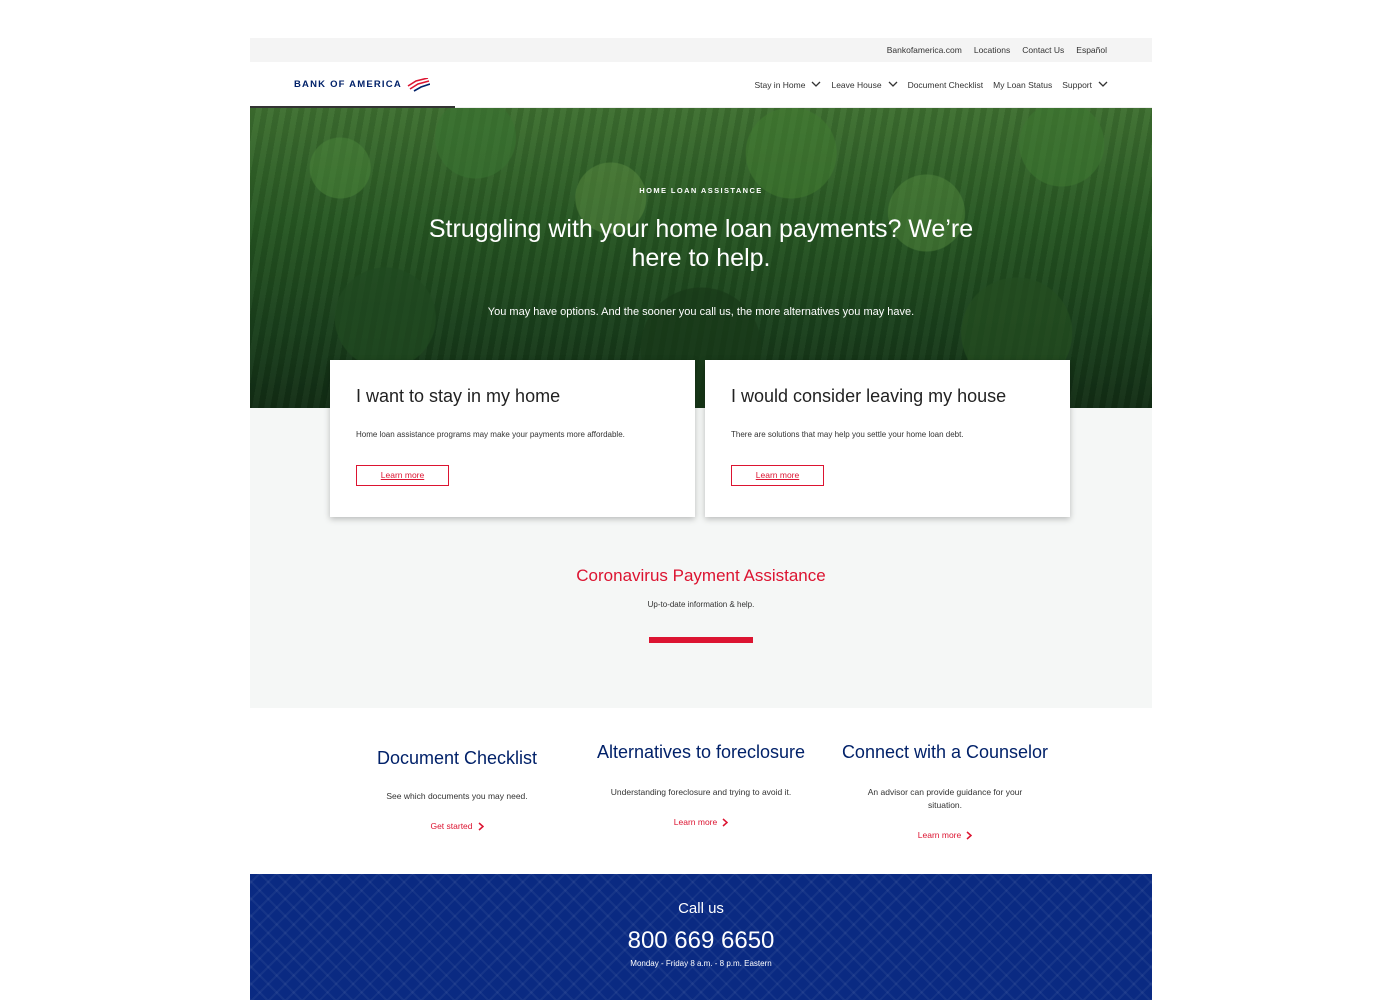 This screenshot has width=1400, height=1000. I want to click on feature-title: Connect with a Counselor, so click(945, 752).